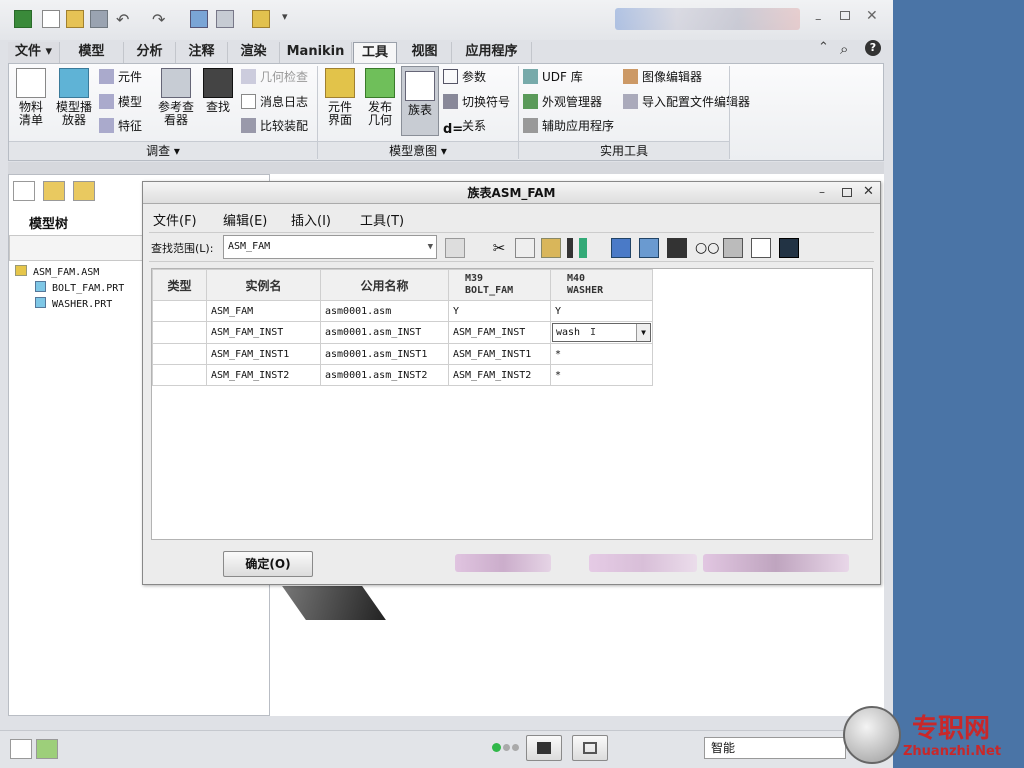 The height and width of the screenshot is (768, 1024). Describe the element at coordinates (163, 150) in the screenshot. I see `group-investigate: 调查 ▾` at that location.